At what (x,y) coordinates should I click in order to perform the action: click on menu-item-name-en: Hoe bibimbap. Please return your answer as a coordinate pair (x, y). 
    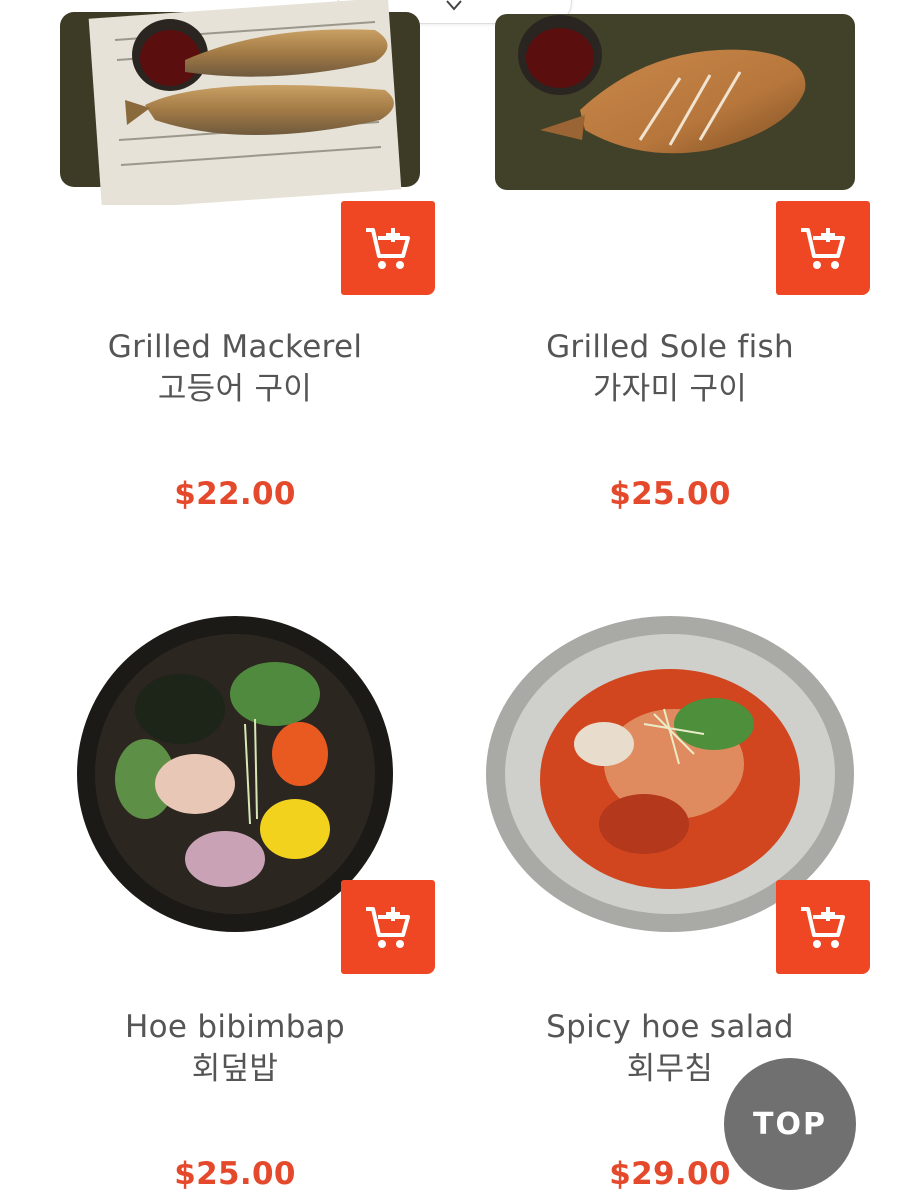
    Looking at the image, I should click on (235, 1027).